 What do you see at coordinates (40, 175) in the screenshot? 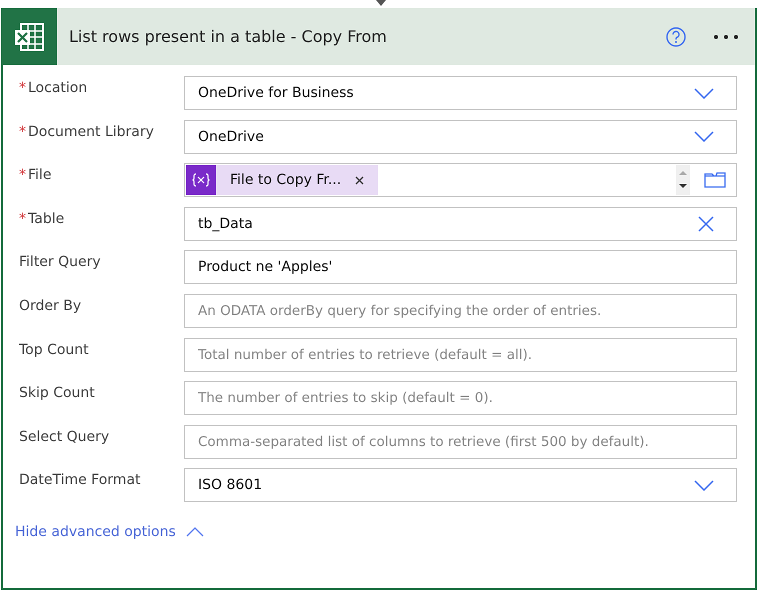
I see `field-label: File` at bounding box center [40, 175].